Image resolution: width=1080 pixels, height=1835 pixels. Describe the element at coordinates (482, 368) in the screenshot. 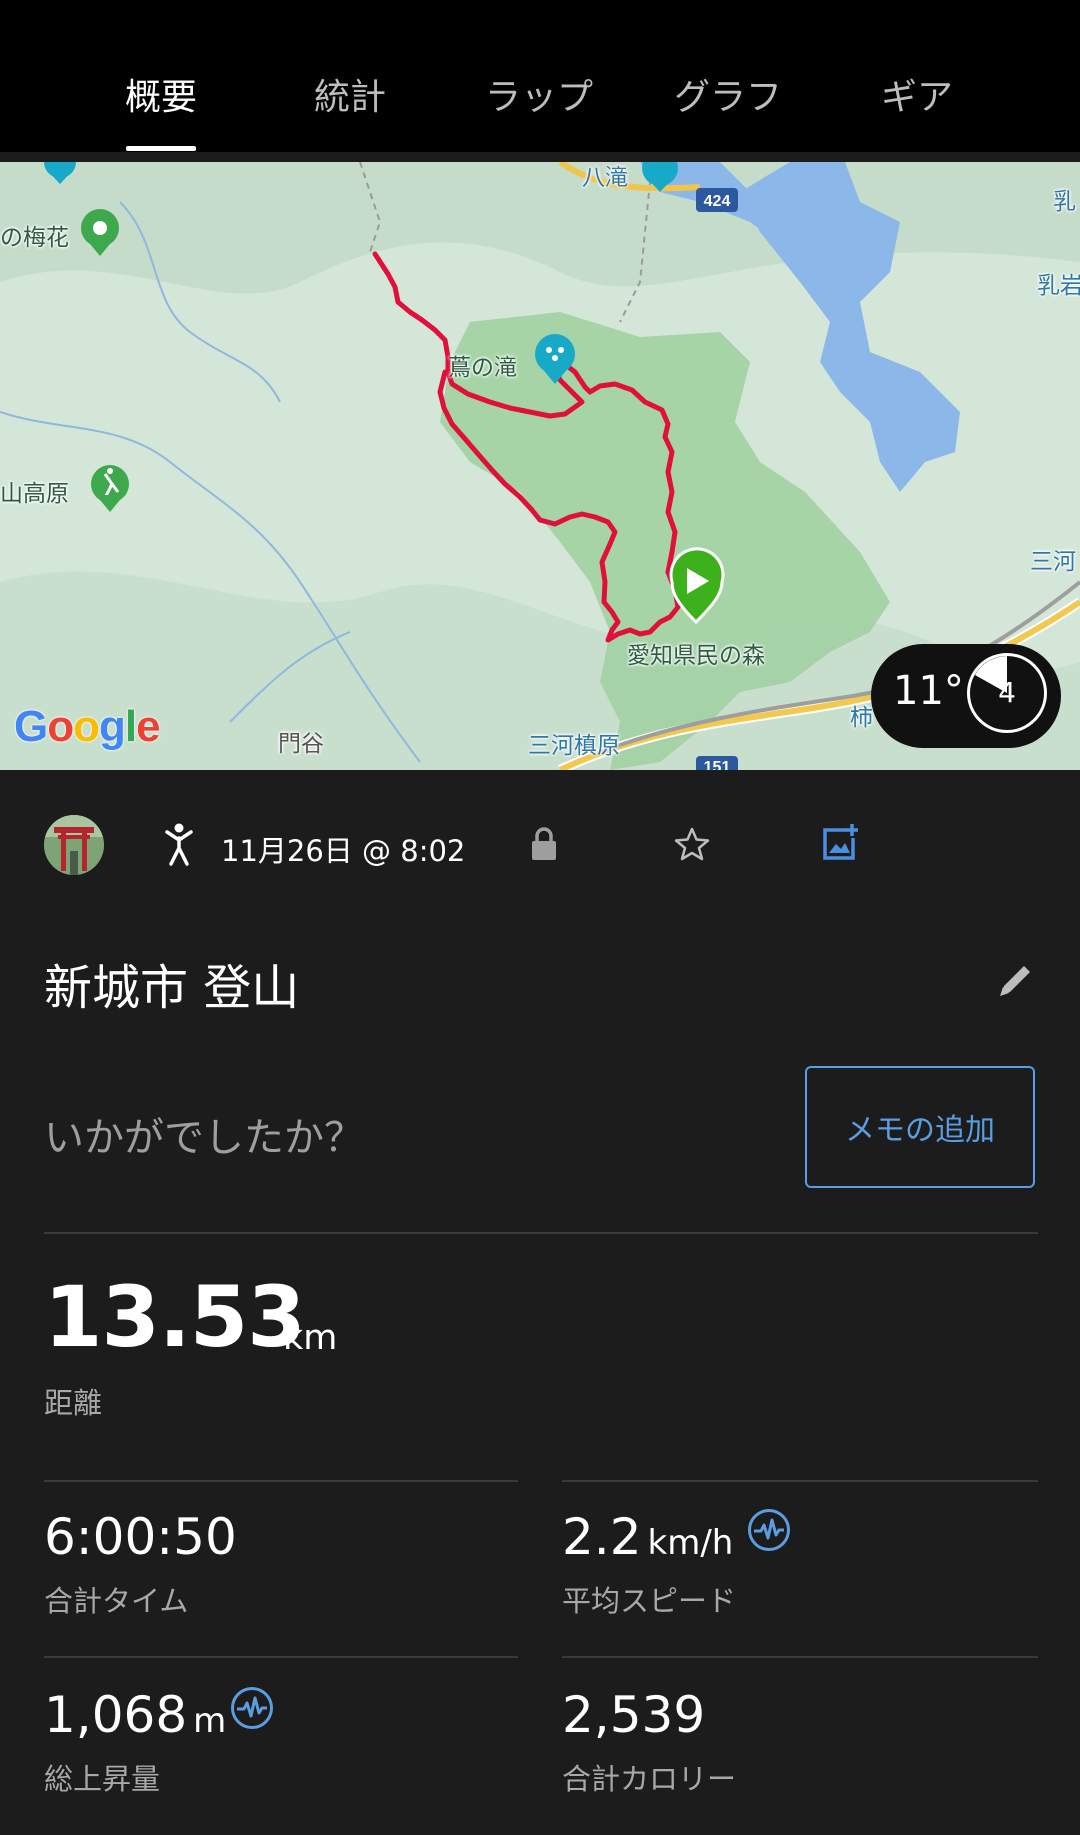

I see `map-label-tsuta-falls: 蔦の滝` at that location.